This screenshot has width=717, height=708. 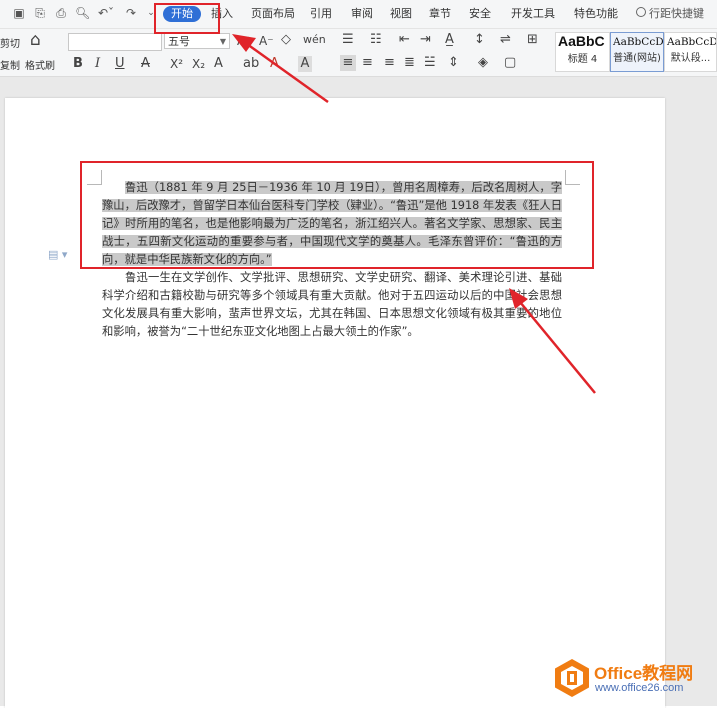 What do you see at coordinates (251, 64) in the screenshot?
I see `highlight-icon: ab` at bounding box center [251, 64].